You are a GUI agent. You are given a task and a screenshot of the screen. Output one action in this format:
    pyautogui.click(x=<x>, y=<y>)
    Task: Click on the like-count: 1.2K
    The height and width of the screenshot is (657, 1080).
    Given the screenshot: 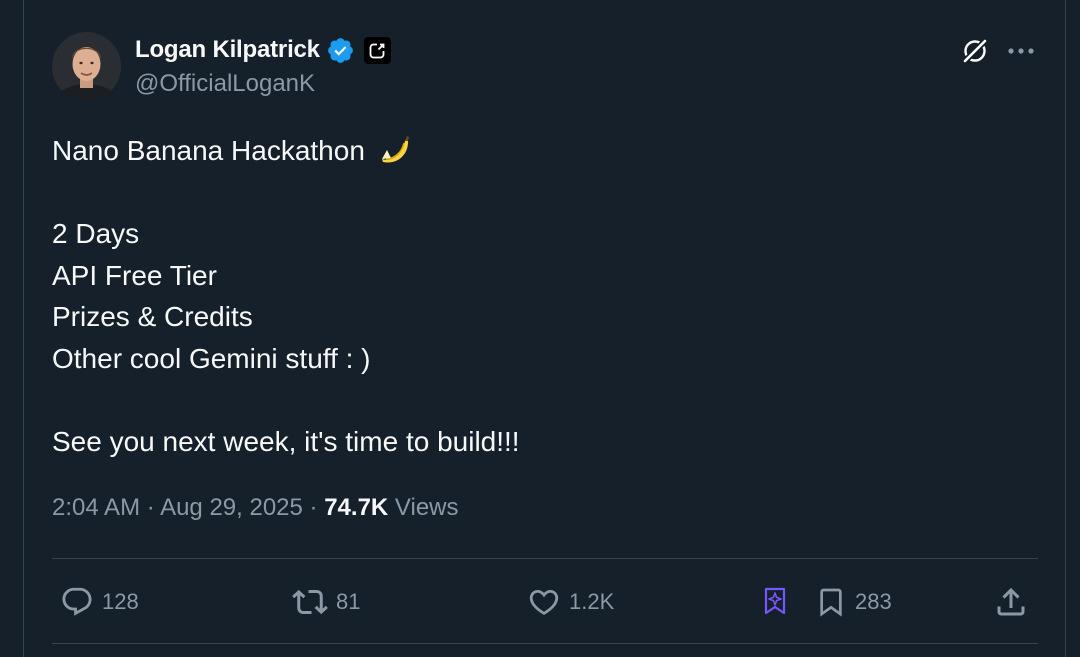 What is the action you would take?
    pyautogui.click(x=592, y=601)
    